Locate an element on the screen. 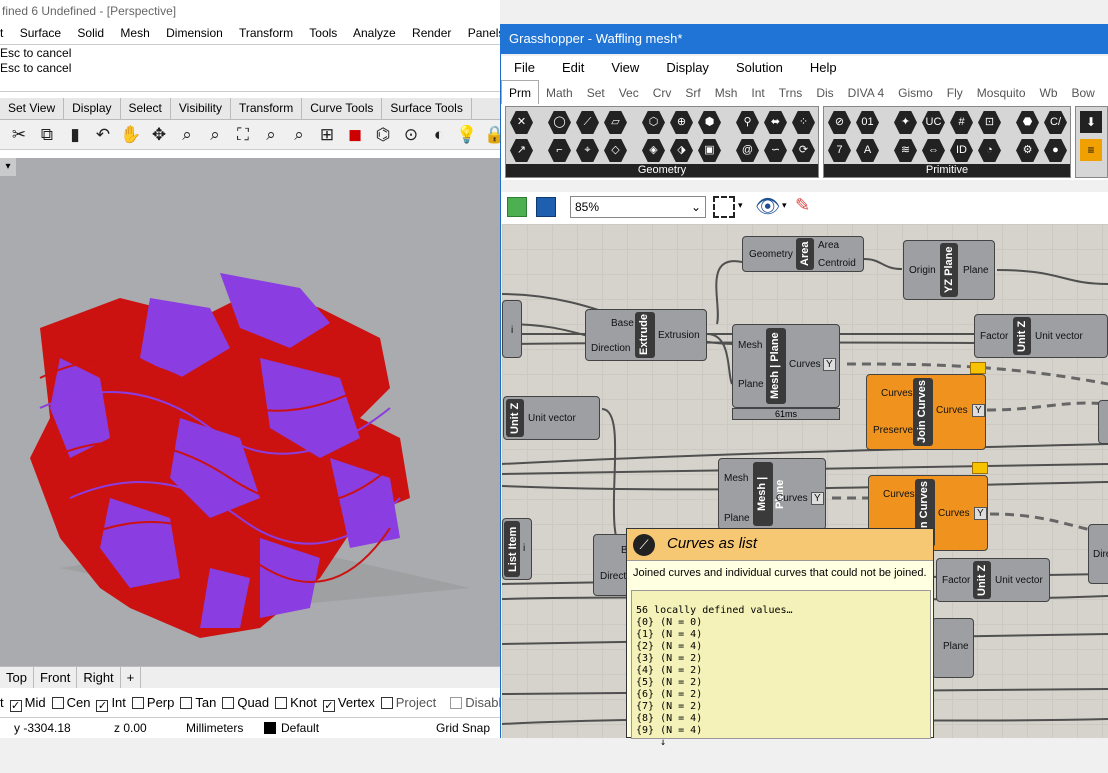 This screenshot has height=773, width=1108. primitive-panel-label: Primitive is located at coordinates (947, 170).